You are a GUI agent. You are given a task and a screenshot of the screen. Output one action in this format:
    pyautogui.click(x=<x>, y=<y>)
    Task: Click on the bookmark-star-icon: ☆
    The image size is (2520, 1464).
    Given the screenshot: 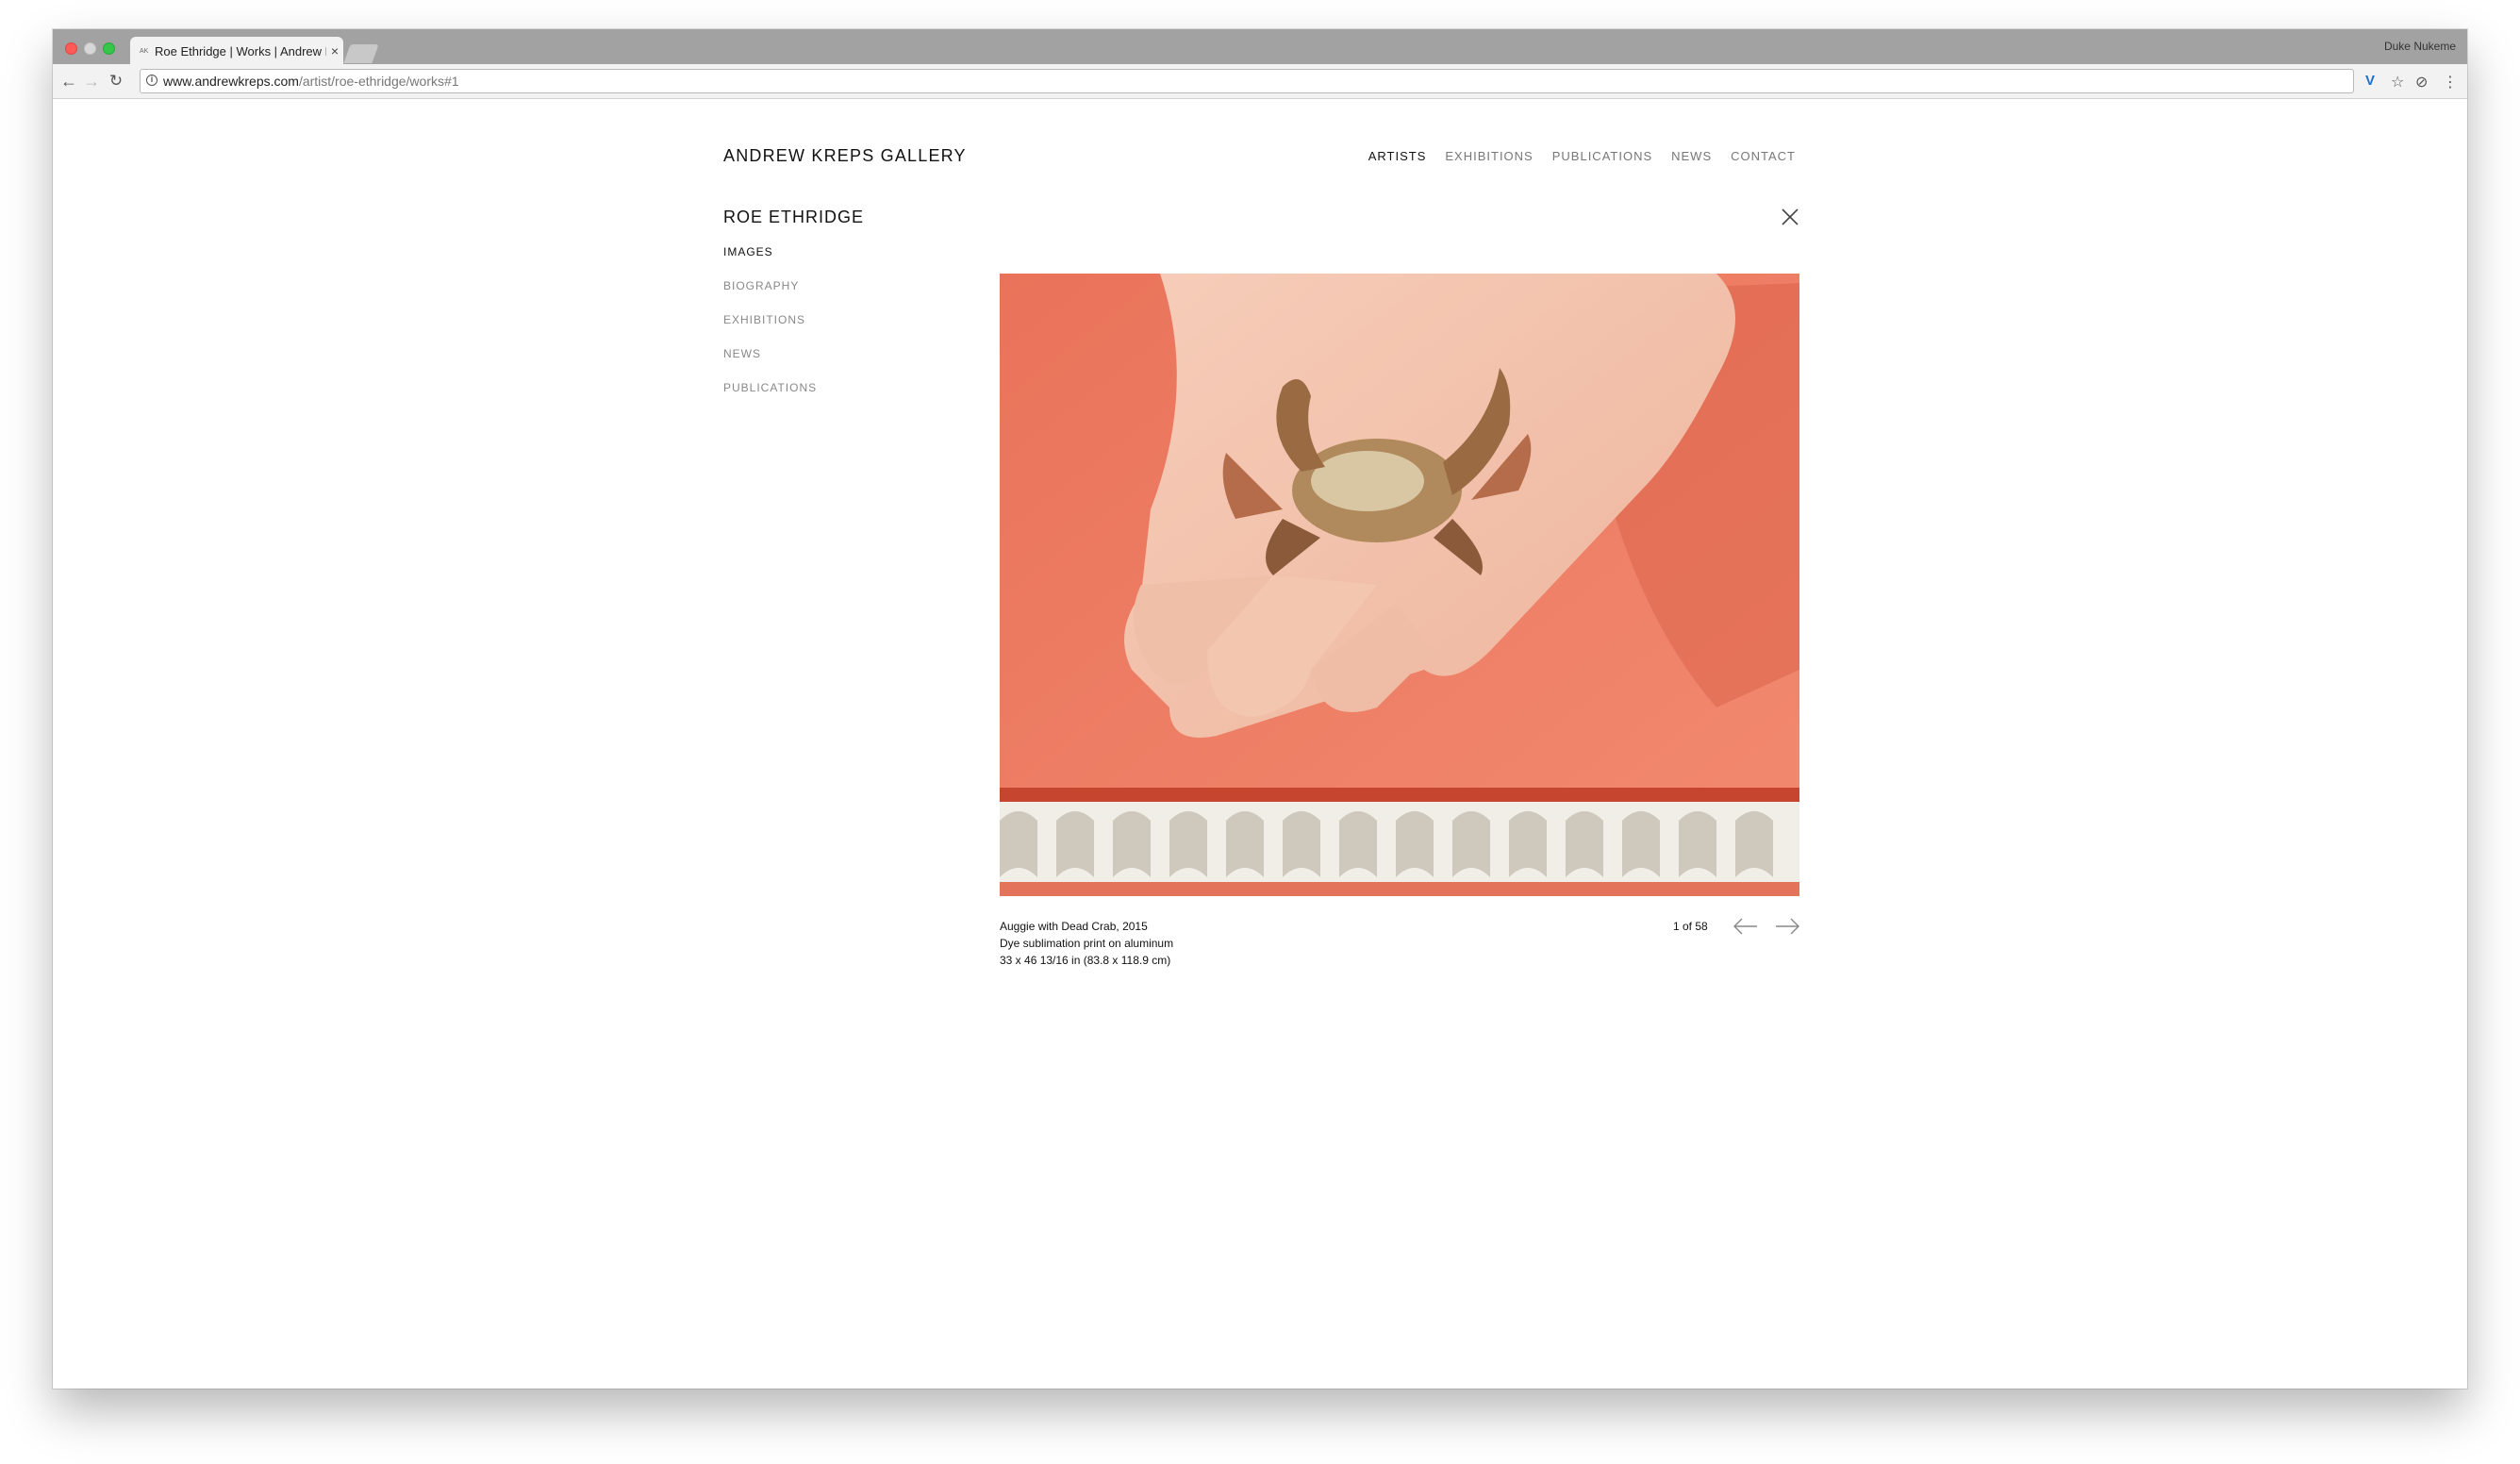 What is the action you would take?
    pyautogui.click(x=2398, y=82)
    